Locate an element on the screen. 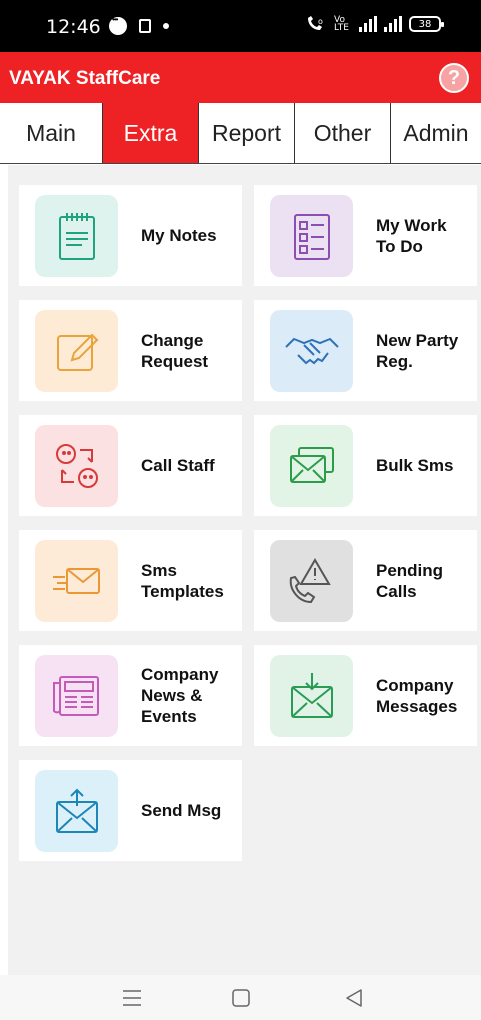  recent-apps-button is located at coordinates (132, 998).